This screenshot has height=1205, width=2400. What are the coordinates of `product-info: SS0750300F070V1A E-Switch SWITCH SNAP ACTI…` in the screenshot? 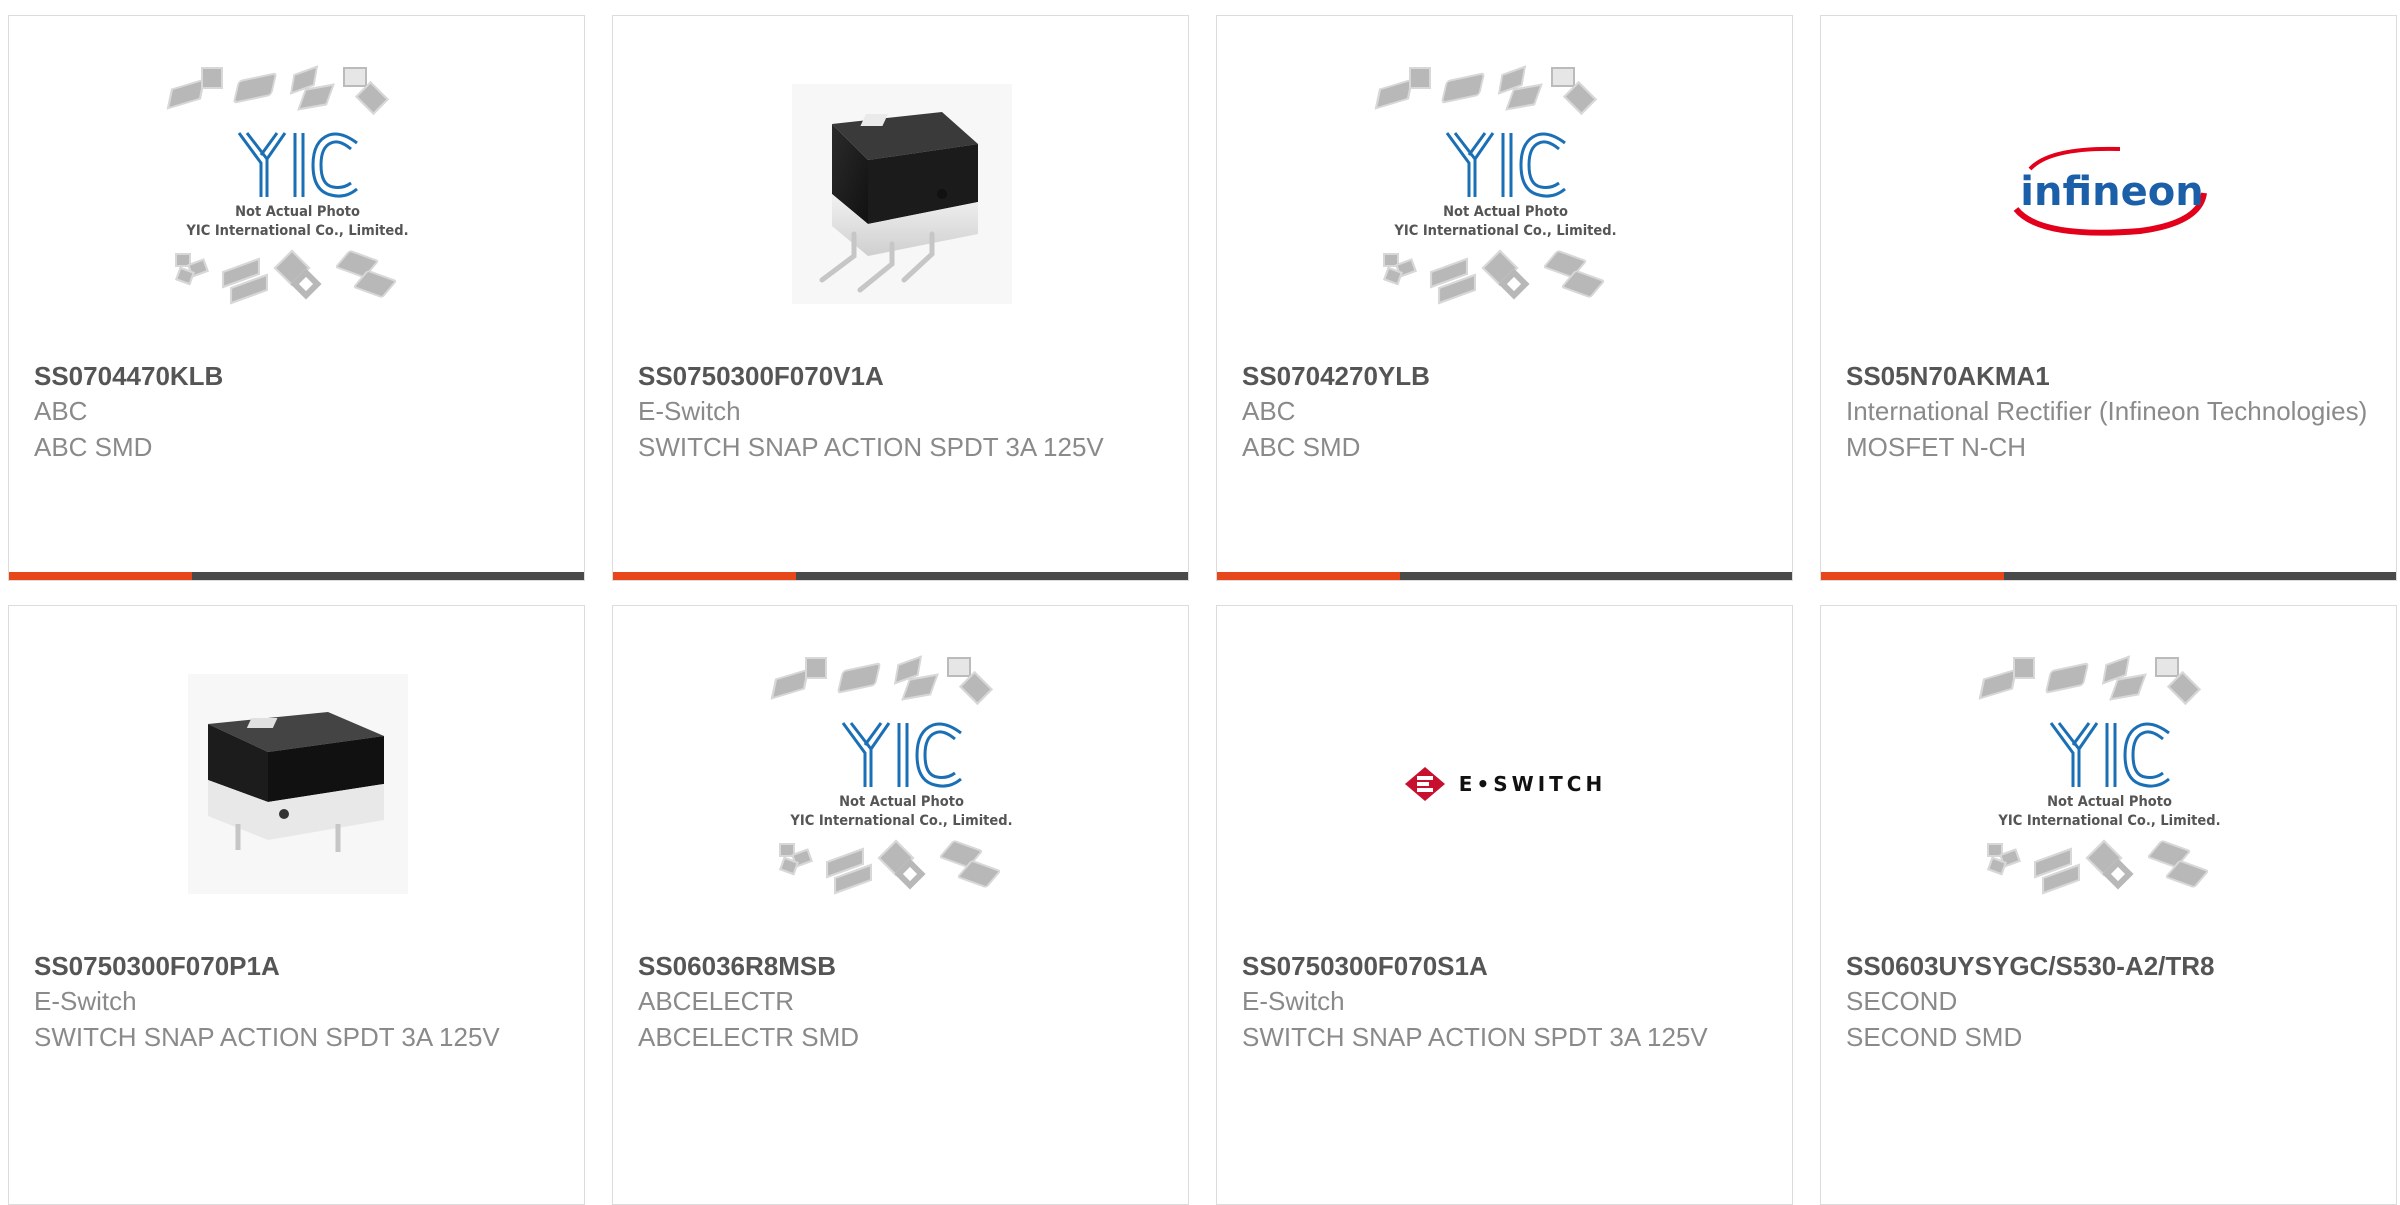 It's located at (903, 412).